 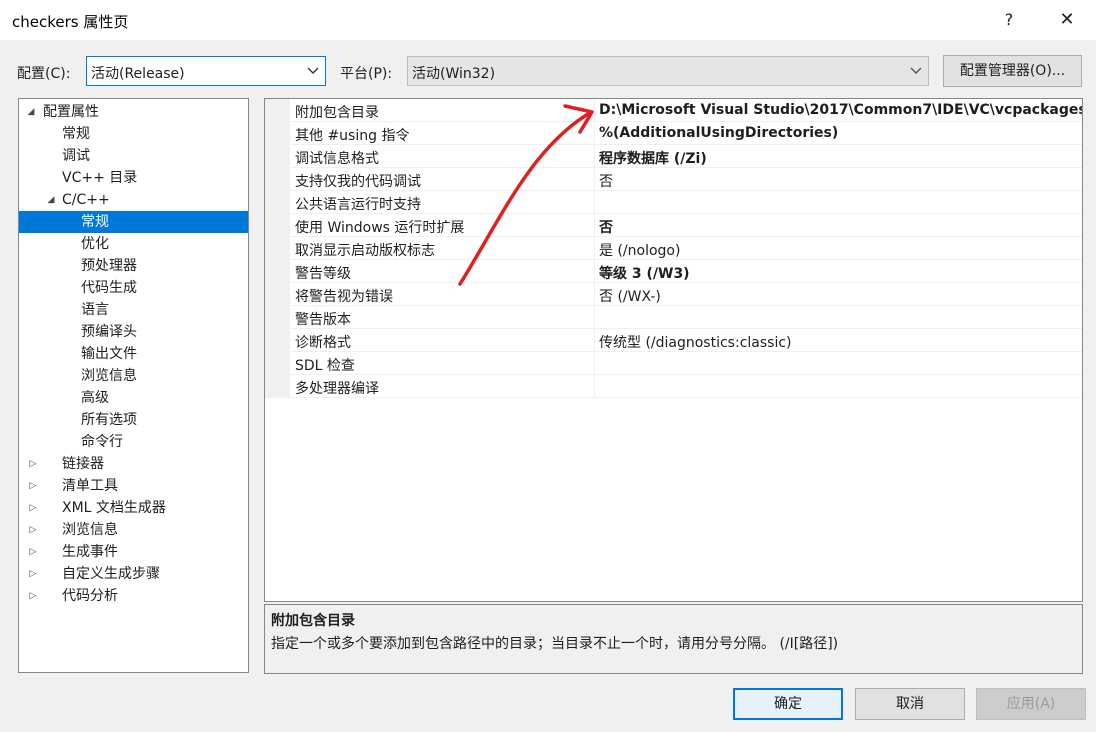 I want to click on tree-item: ▷ 代码分析, so click(x=133, y=596).